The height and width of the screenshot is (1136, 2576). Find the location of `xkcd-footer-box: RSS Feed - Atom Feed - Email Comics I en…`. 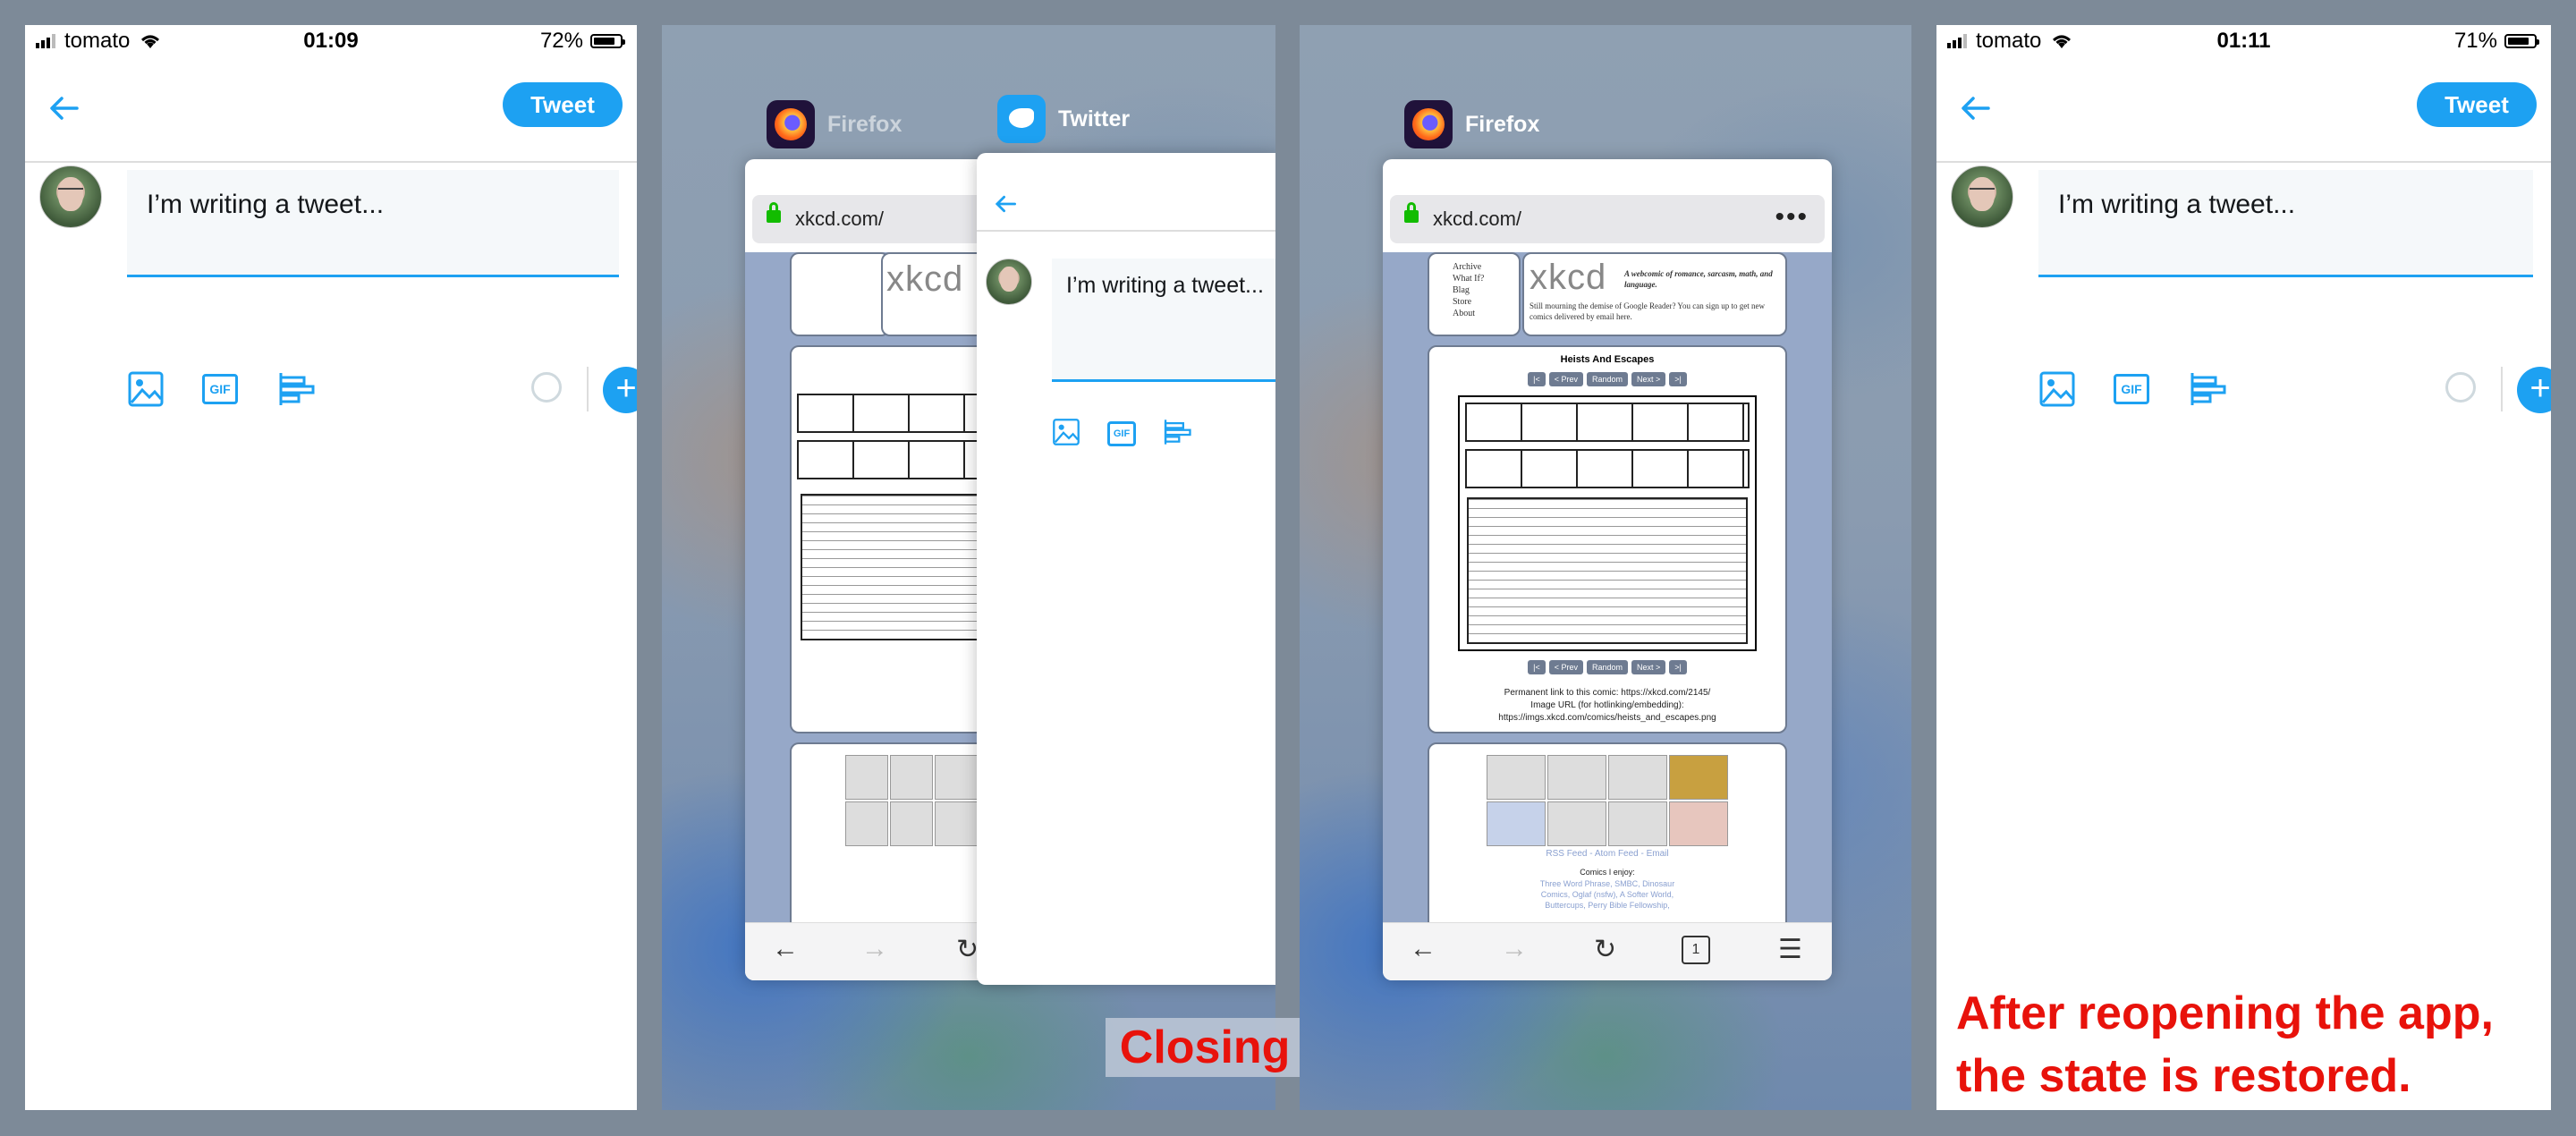

xkcd-footer-box: RSS Feed - Atom Feed - Email Comics I en… is located at coordinates (1607, 840).